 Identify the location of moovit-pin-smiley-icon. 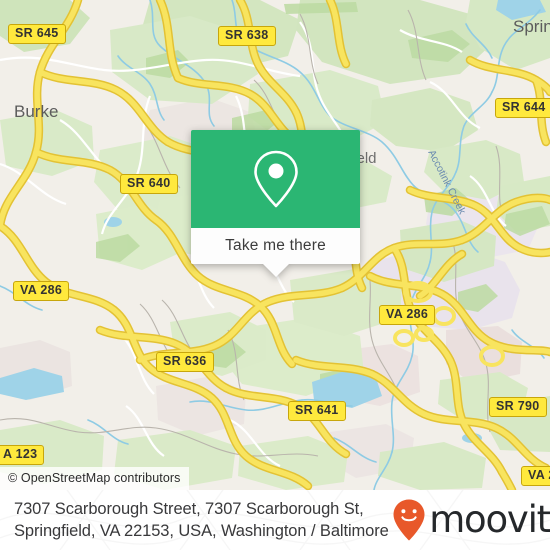
(409, 520).